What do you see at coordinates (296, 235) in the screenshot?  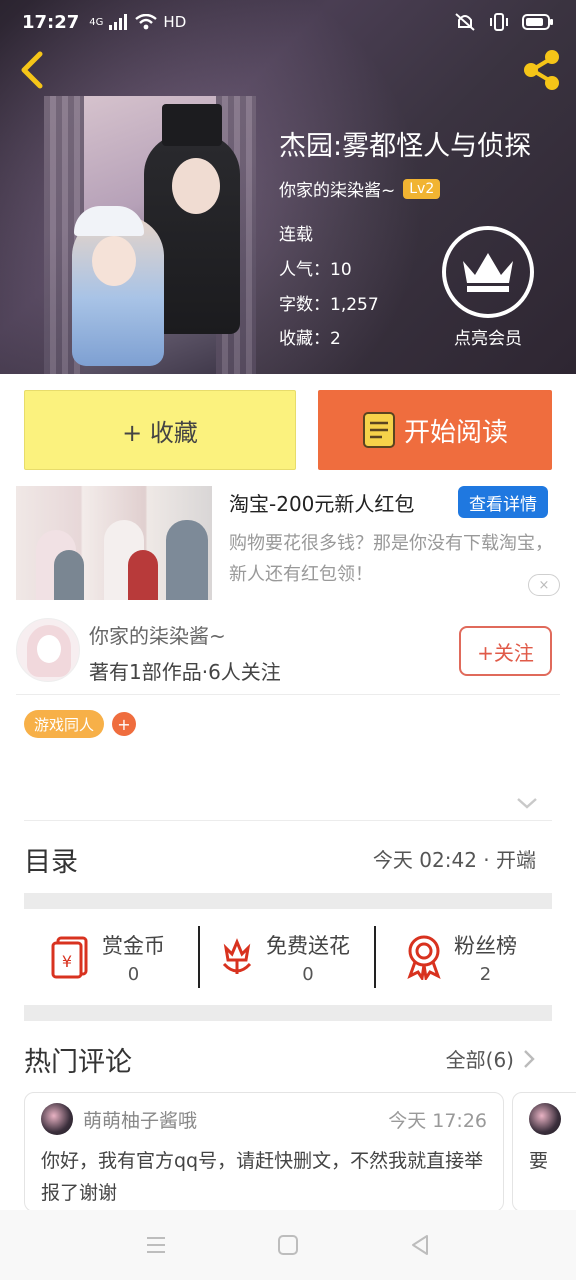 I see `serial-status: 连载` at bounding box center [296, 235].